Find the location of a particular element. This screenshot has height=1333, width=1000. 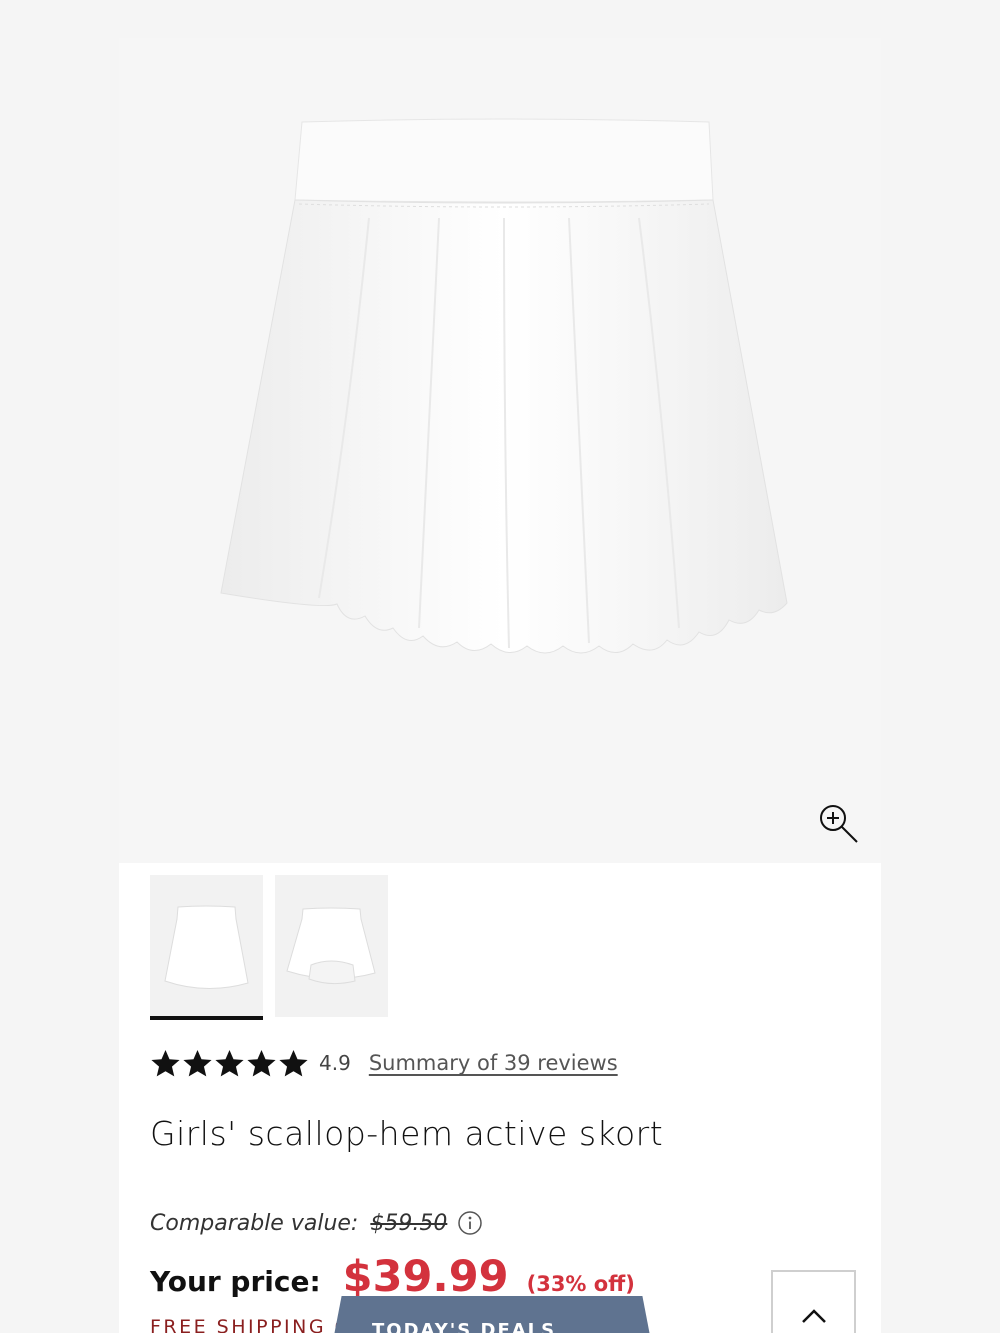

zoom-in-icon is located at coordinates (839, 824).